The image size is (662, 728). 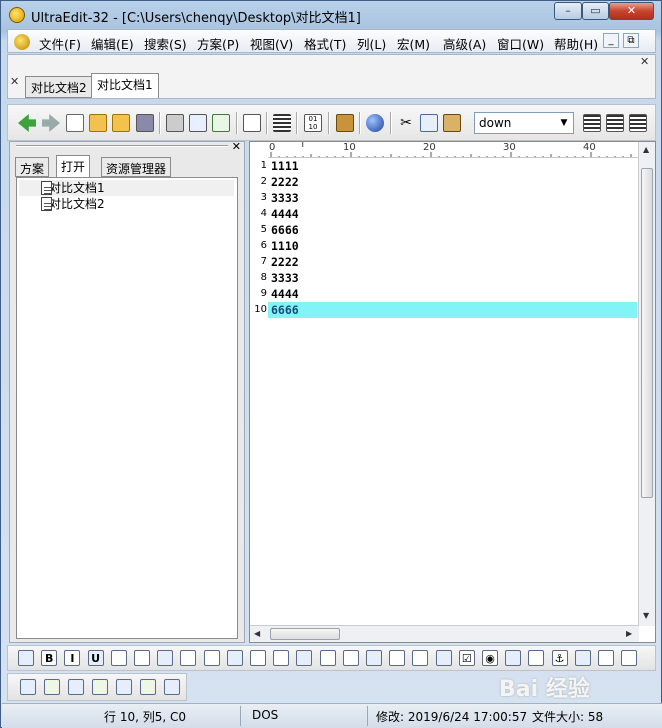 I want to click on print-preview-icon, so click(x=198, y=123).